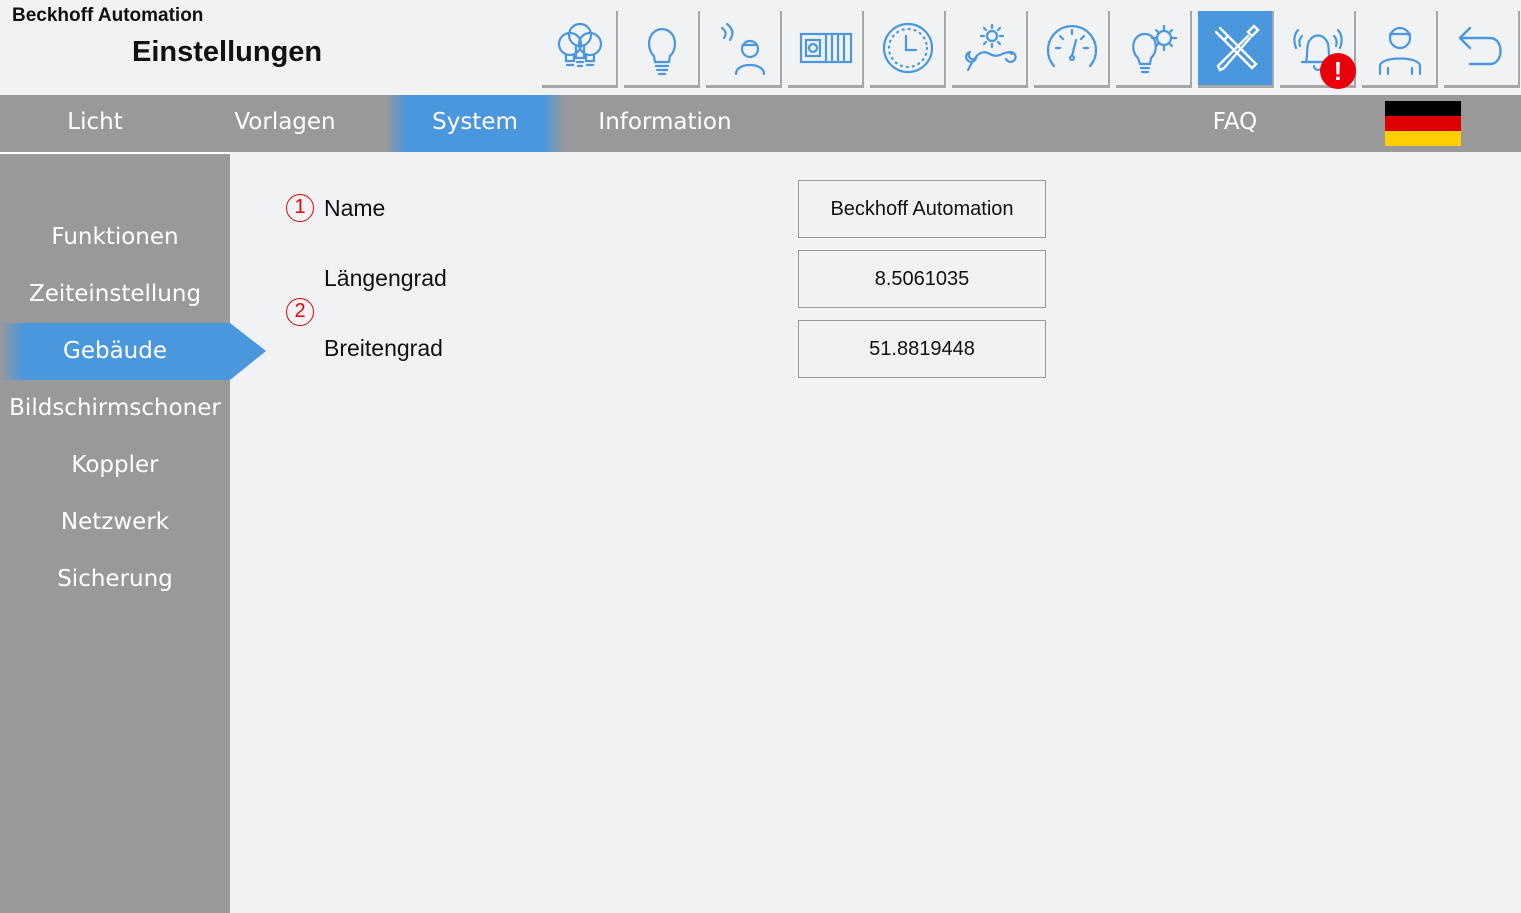 The image size is (1521, 913). Describe the element at coordinates (355, 208) in the screenshot. I see `name-label: Name` at that location.